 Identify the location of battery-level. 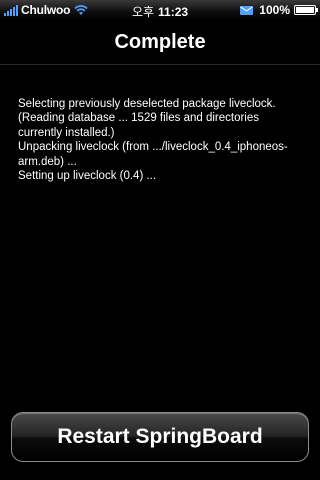
(305, 10).